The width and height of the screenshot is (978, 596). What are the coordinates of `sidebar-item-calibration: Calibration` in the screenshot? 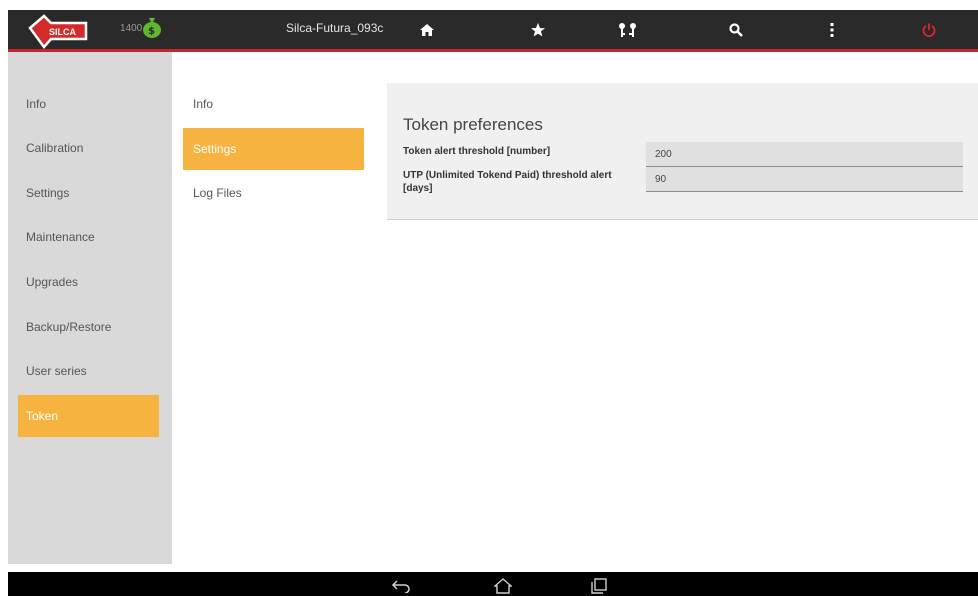 It's located at (88, 148).